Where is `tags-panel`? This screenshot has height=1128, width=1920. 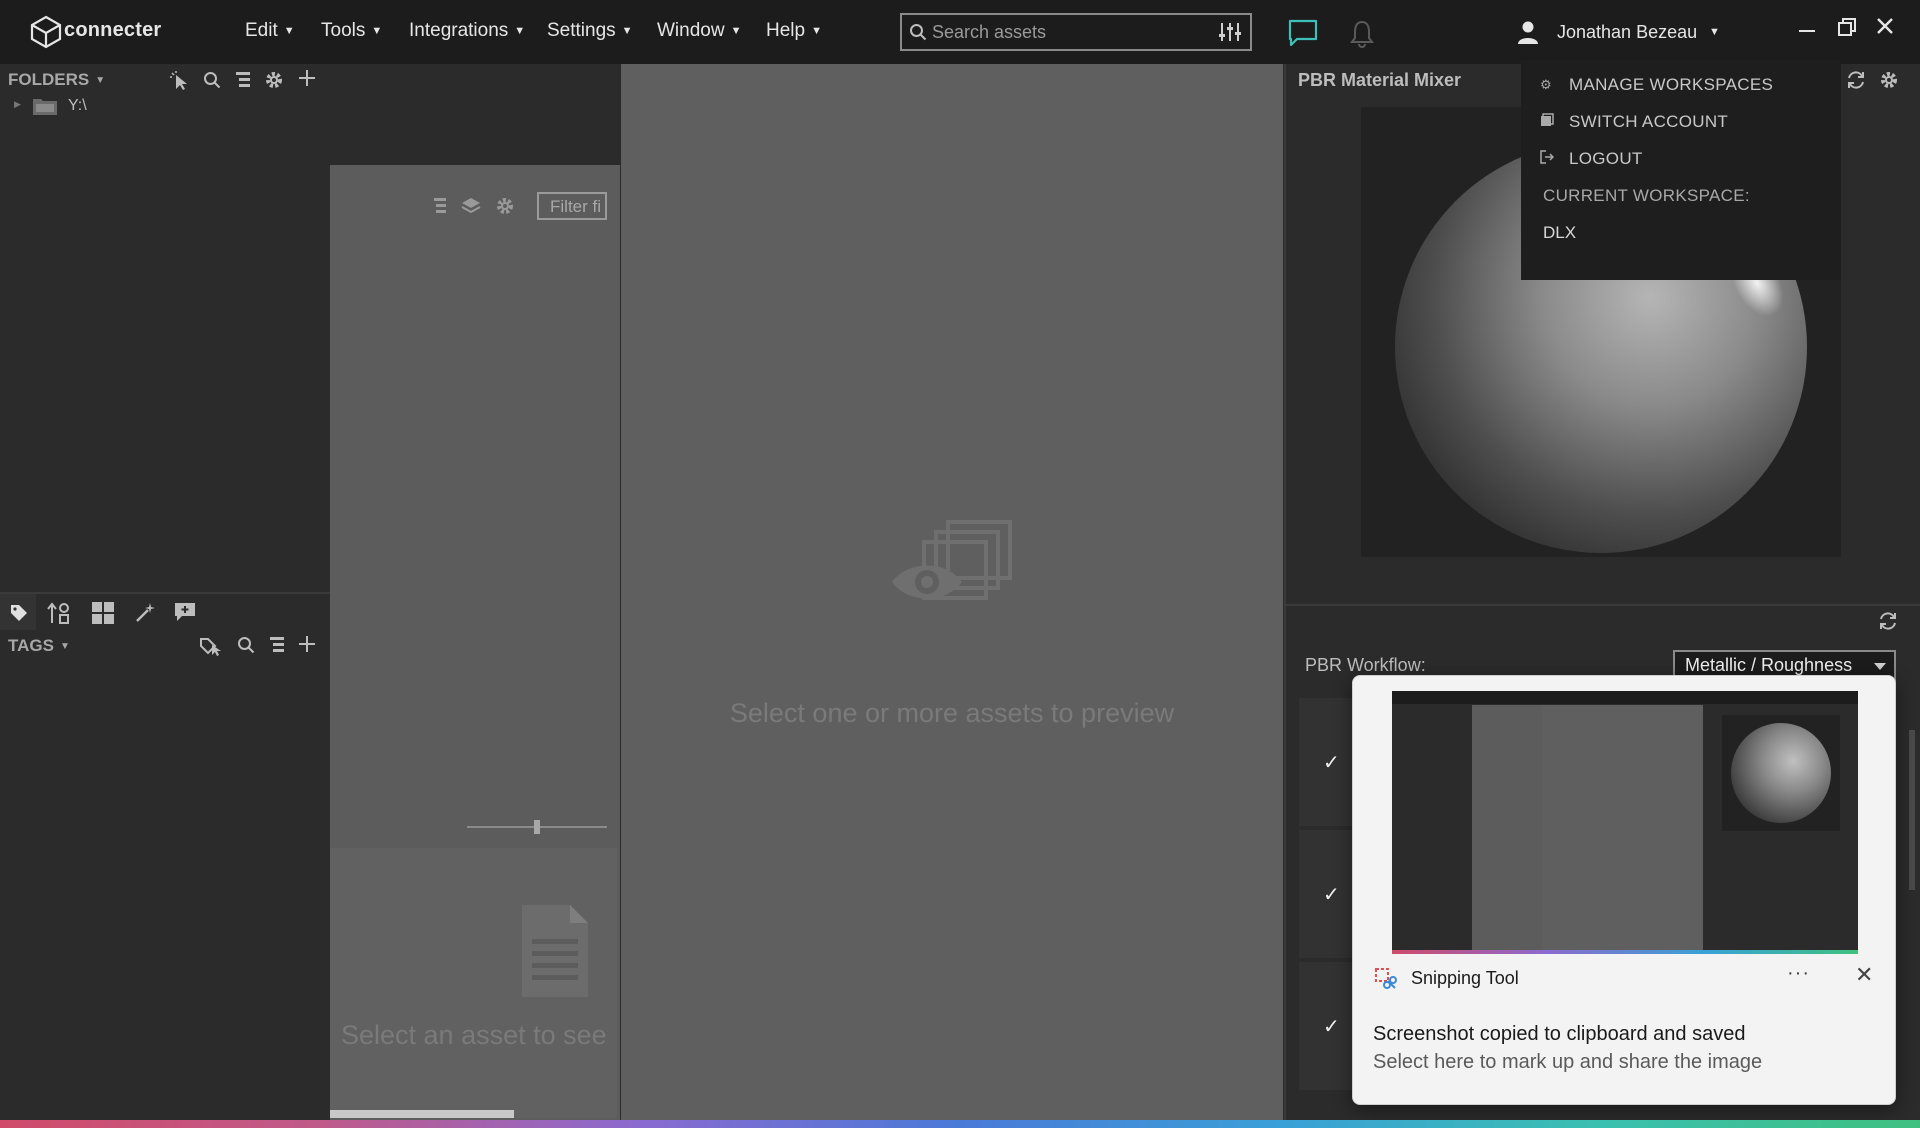
tags-panel is located at coordinates (165, 860).